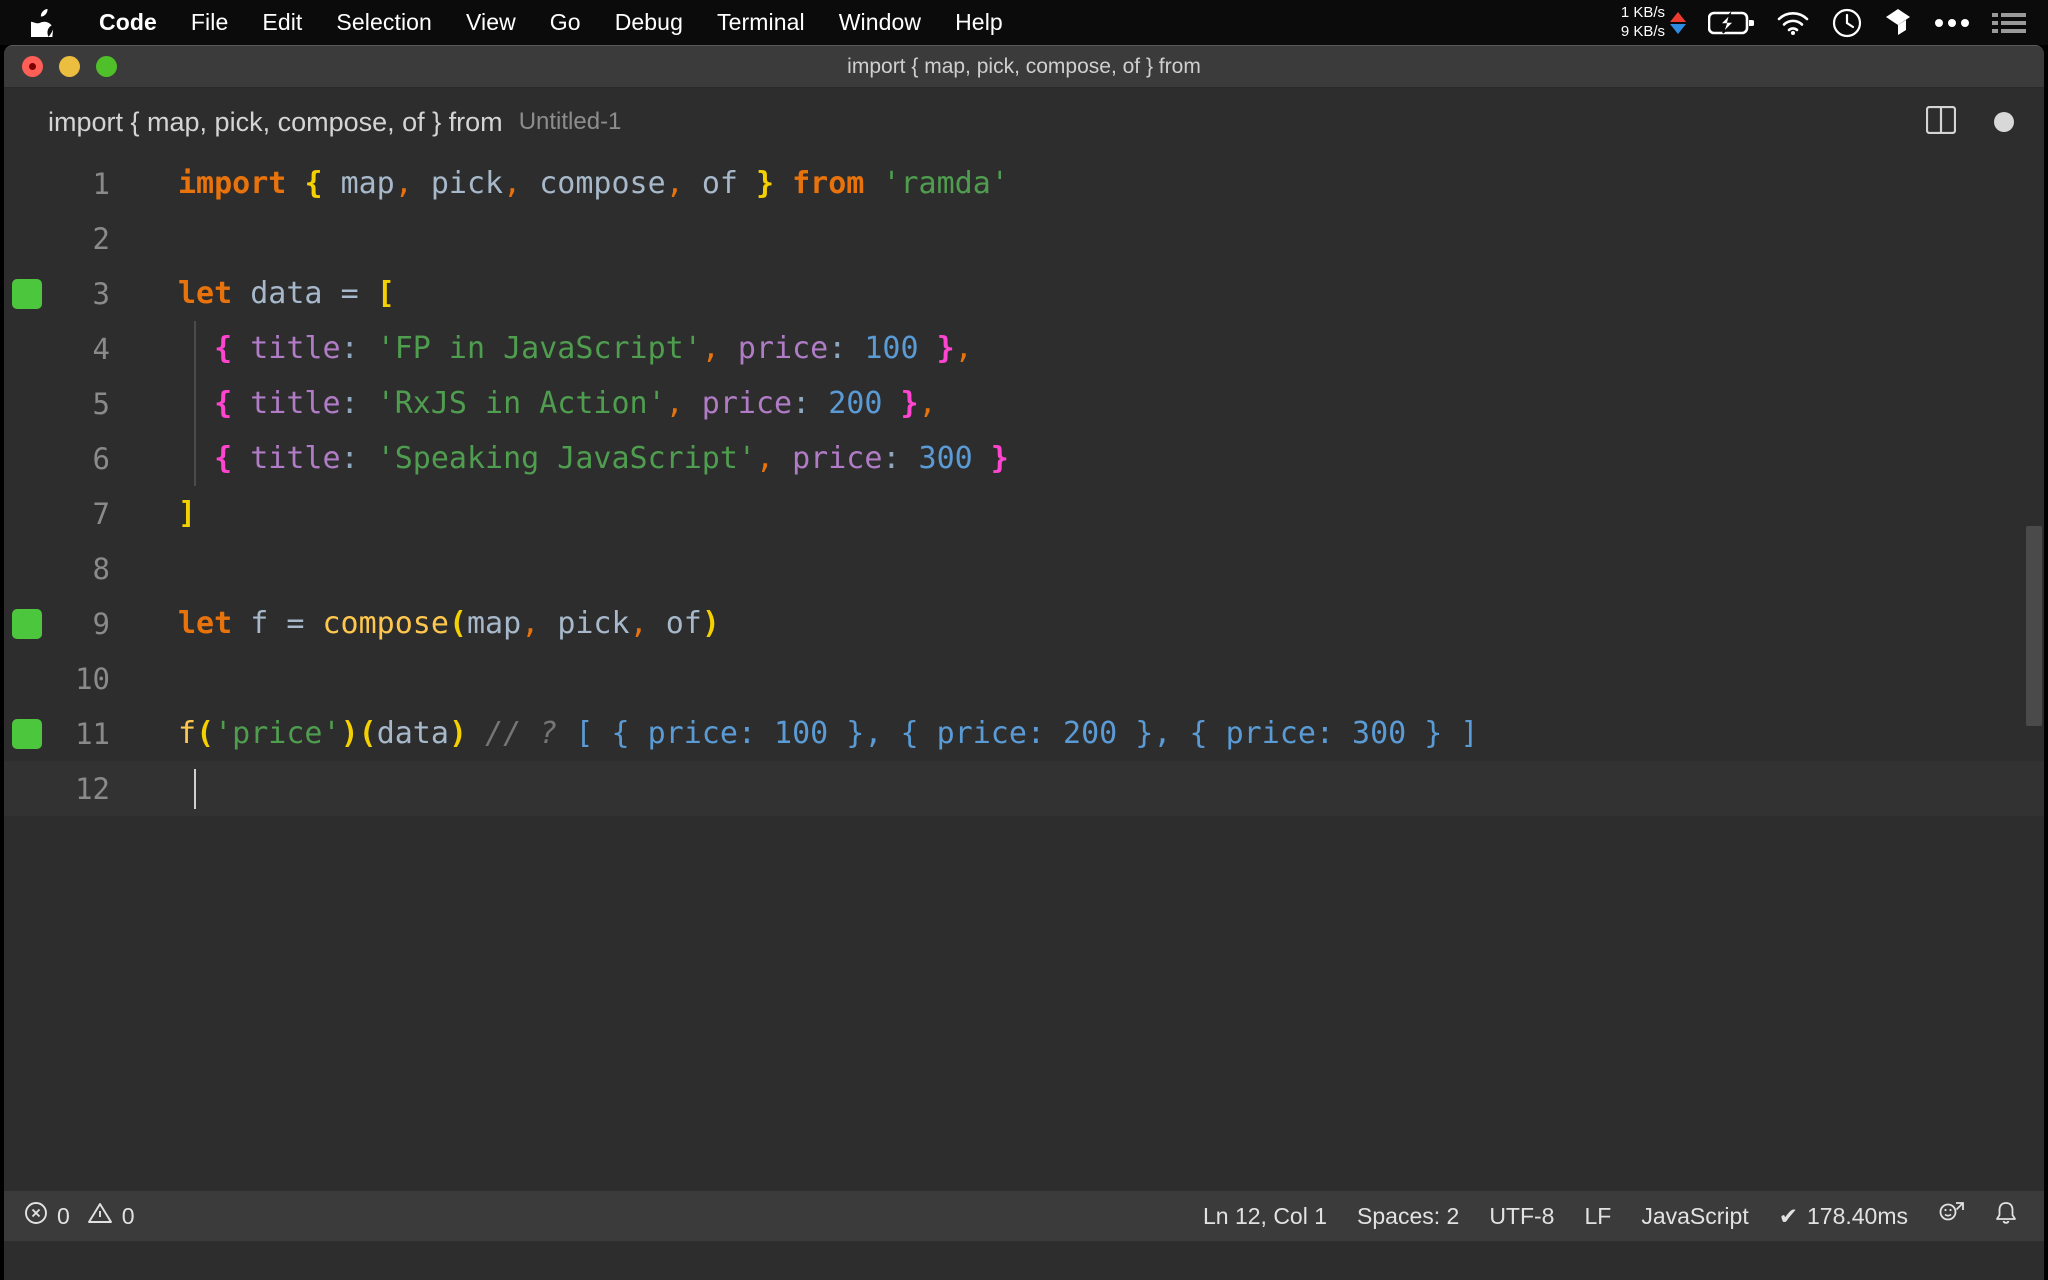 This screenshot has width=2048, height=1280. I want to click on wifi-icon, so click(1793, 23).